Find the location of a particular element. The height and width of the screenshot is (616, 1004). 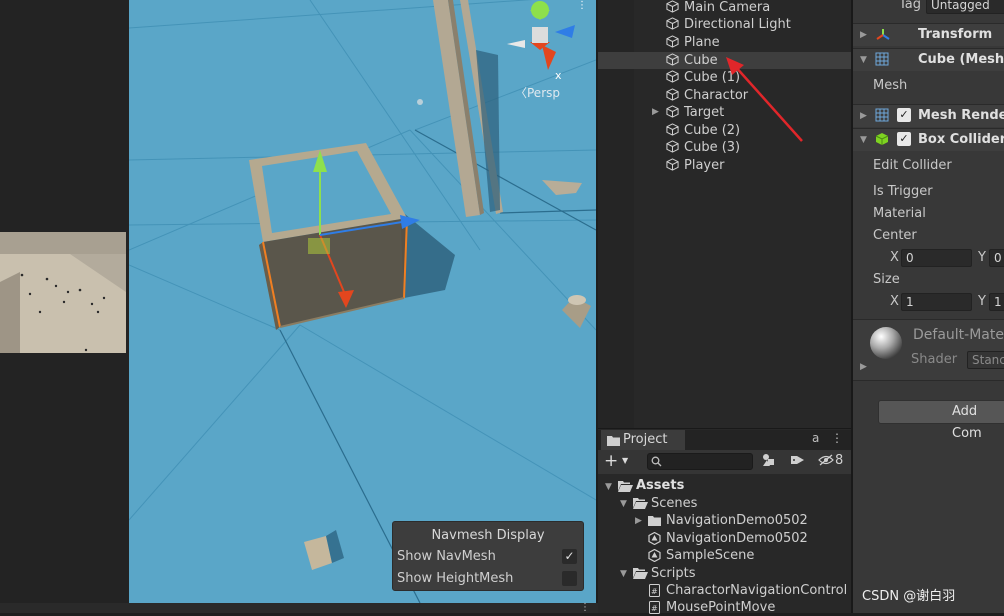

mesh-label: Mesh is located at coordinates (890, 85).